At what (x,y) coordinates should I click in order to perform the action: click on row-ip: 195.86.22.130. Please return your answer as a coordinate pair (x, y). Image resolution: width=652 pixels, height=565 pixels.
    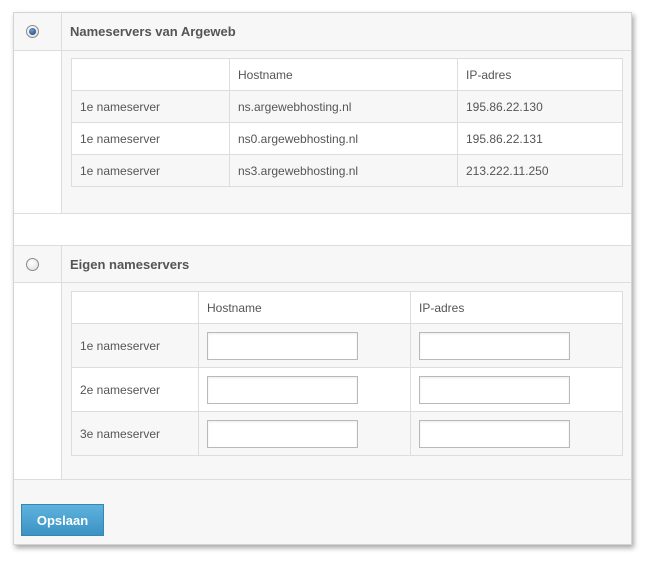
    Looking at the image, I should click on (540, 106).